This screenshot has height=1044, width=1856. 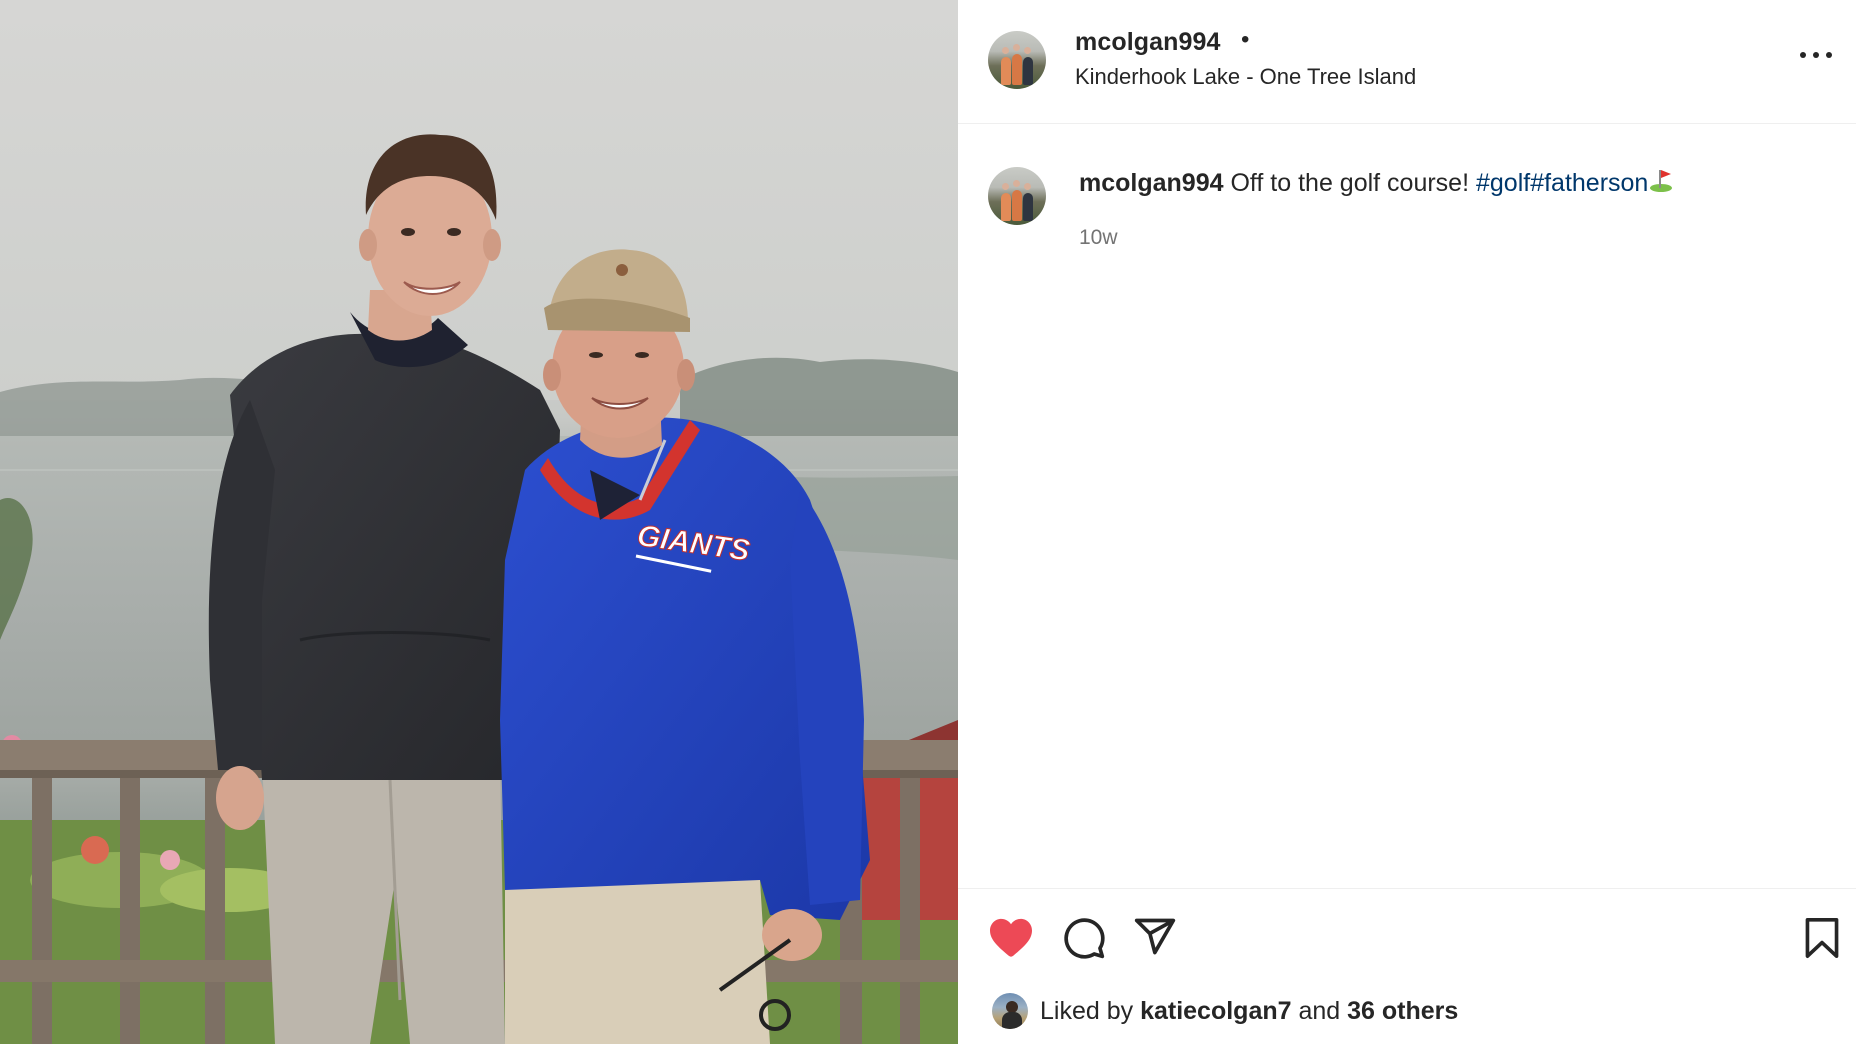 I want to click on liker-avatar-body, so click(x=1012, y=1020).